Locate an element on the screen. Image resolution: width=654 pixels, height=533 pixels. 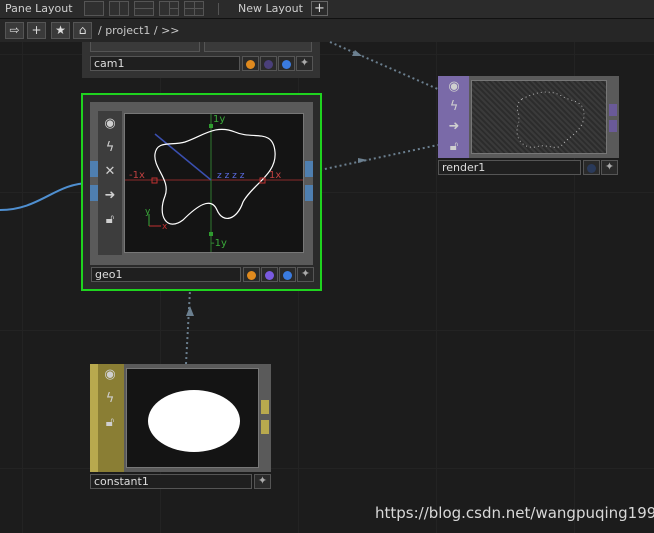
cam1-node: cam1 ✦ is located at coordinates (201, 60).